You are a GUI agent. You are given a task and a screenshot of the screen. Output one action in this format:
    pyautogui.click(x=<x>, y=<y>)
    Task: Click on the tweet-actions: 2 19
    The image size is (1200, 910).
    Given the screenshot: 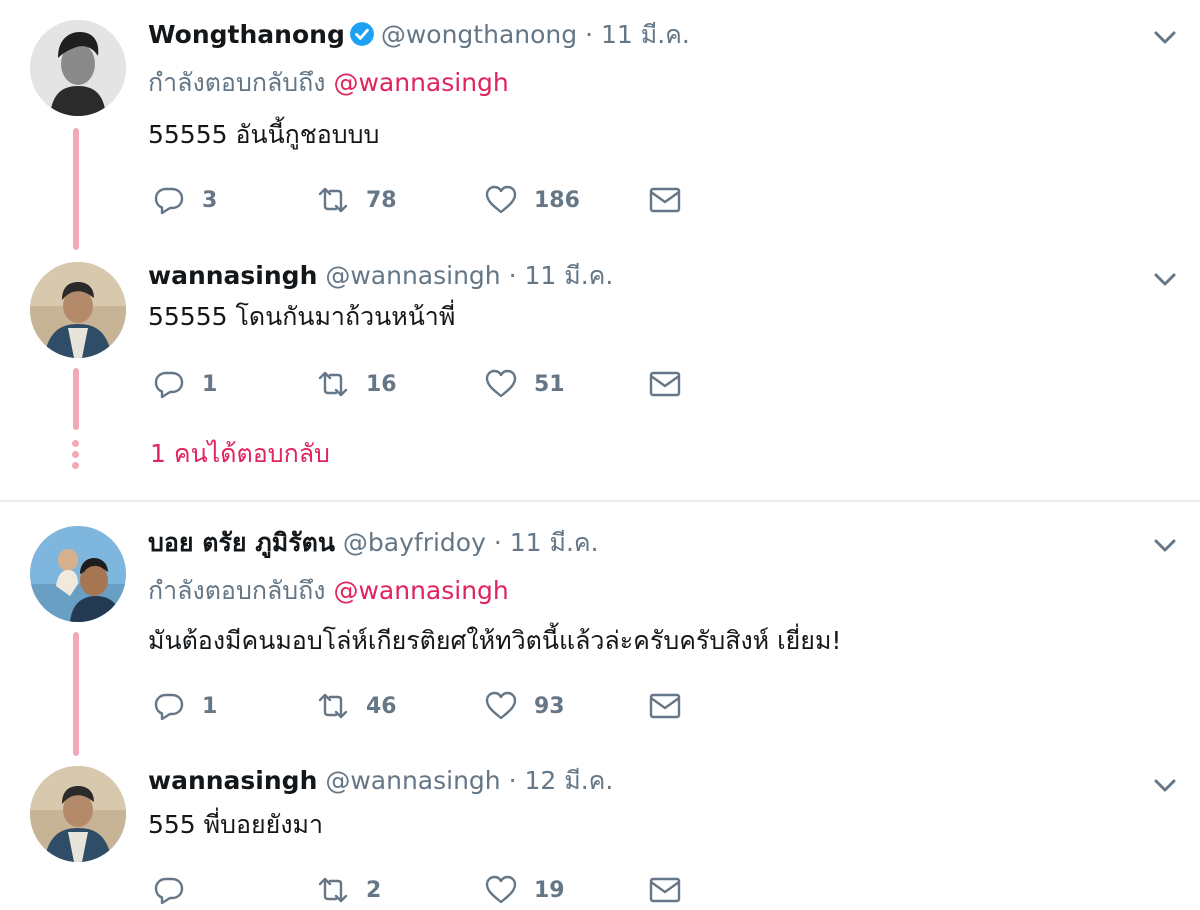 What is the action you would take?
    pyautogui.click(x=428, y=890)
    